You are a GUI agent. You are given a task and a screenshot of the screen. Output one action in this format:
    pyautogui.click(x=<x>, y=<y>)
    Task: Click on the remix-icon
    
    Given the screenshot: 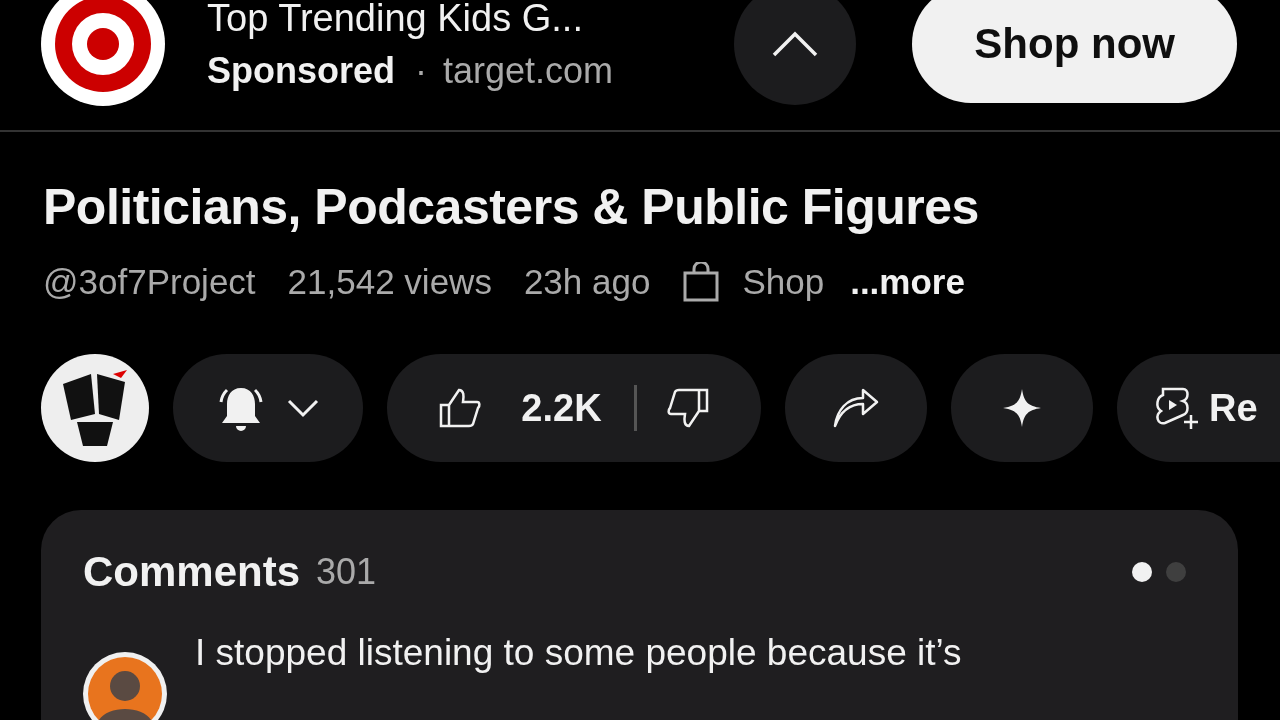 What is the action you would take?
    pyautogui.click(x=1176, y=408)
    